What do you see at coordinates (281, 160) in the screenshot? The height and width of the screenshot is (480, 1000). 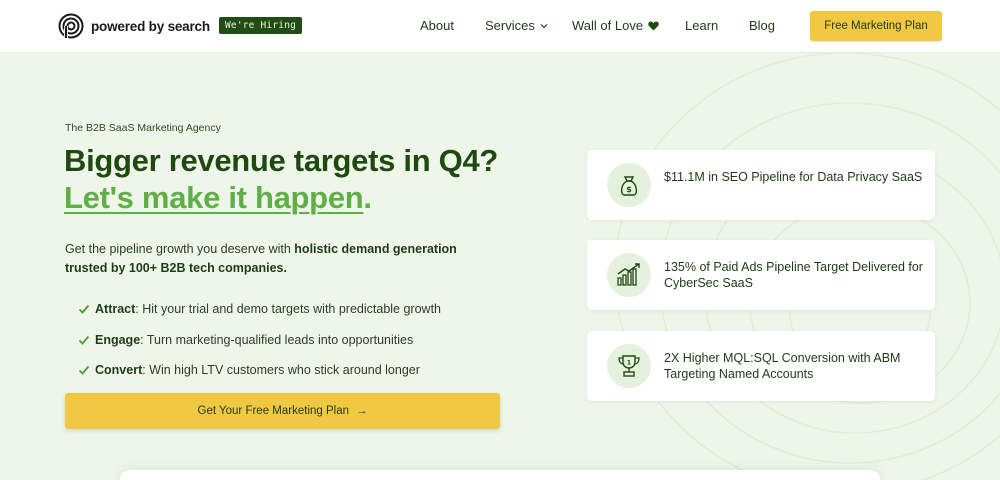 I see `hero-headline: Bigger revenue targets in Q4?` at bounding box center [281, 160].